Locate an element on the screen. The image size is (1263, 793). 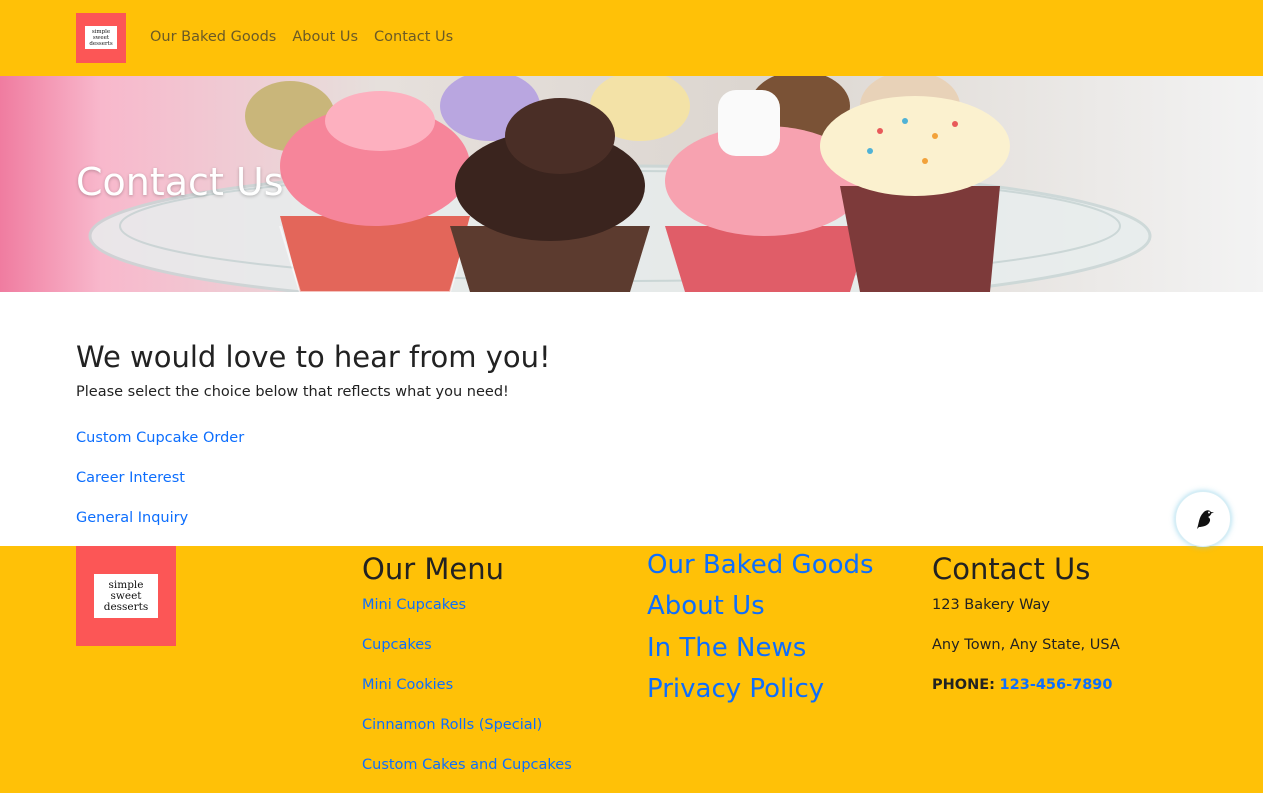
footer-phone-label: PHONE: is located at coordinates (963, 685).